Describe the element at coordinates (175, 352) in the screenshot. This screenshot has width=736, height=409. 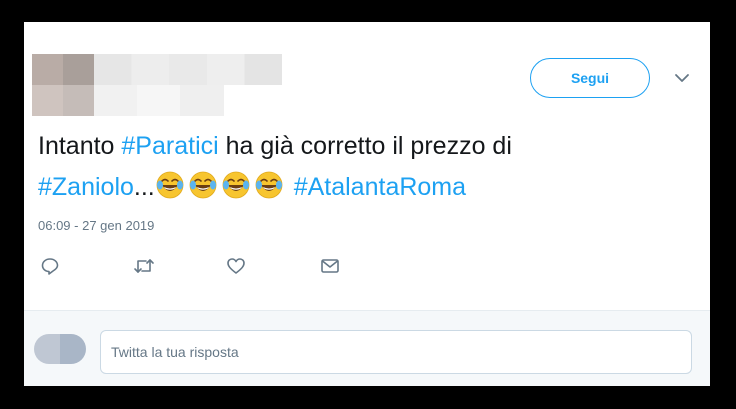
I see `reply-placeholder: Twitta la tua risposta` at that location.